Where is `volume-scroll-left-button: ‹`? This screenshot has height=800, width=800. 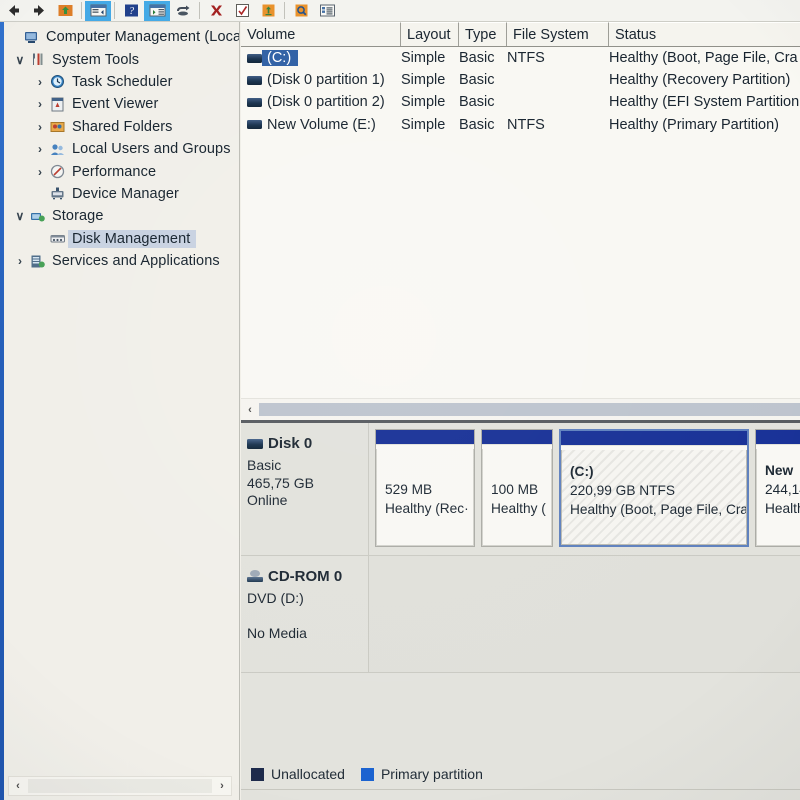 volume-scroll-left-button: ‹ is located at coordinates (250, 410).